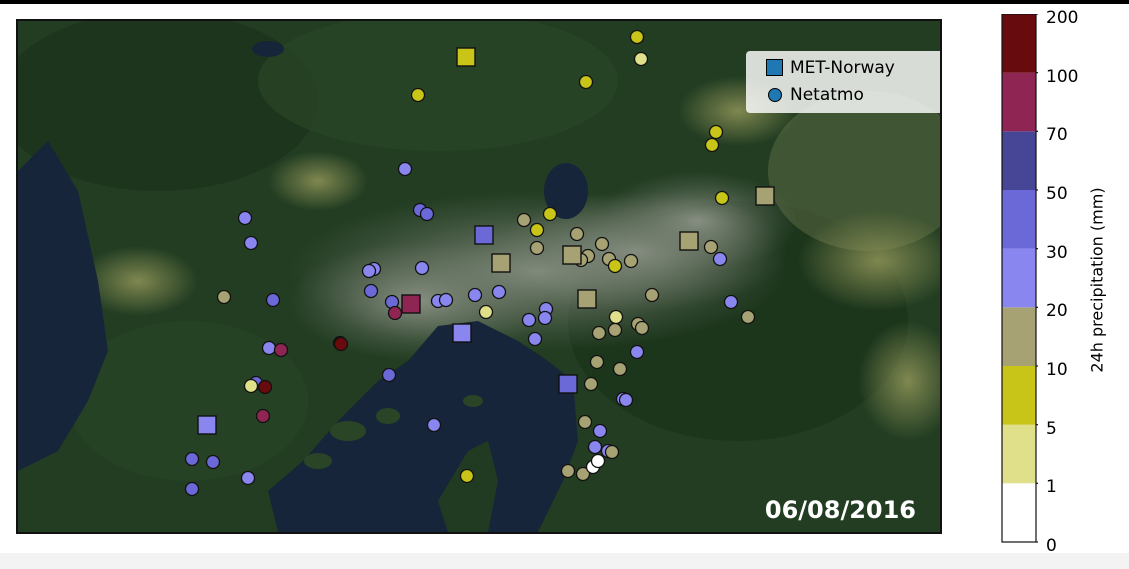 The width and height of the screenshot is (1129, 569). What do you see at coordinates (775, 95) in the screenshot?
I see `circle-marker-icon` at bounding box center [775, 95].